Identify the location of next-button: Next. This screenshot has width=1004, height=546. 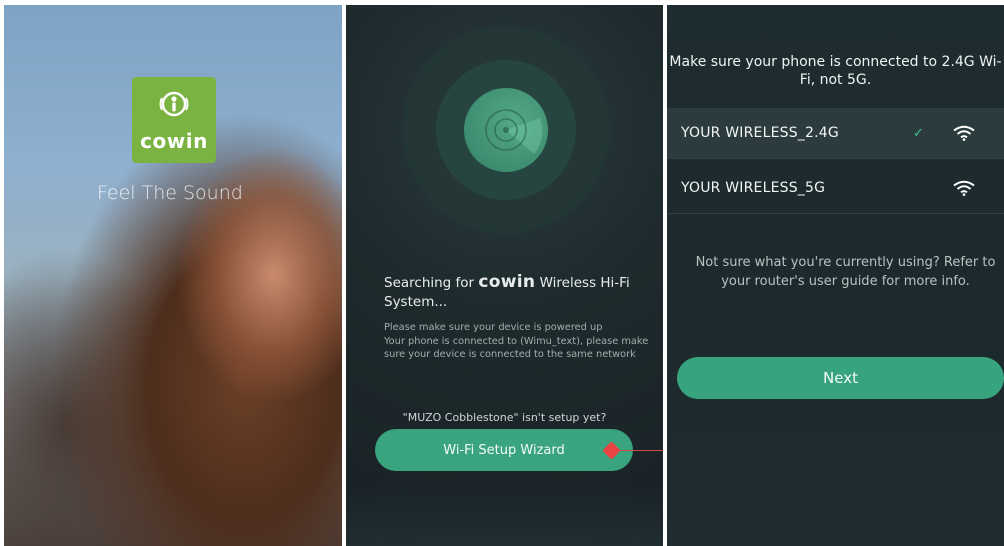
(840, 378).